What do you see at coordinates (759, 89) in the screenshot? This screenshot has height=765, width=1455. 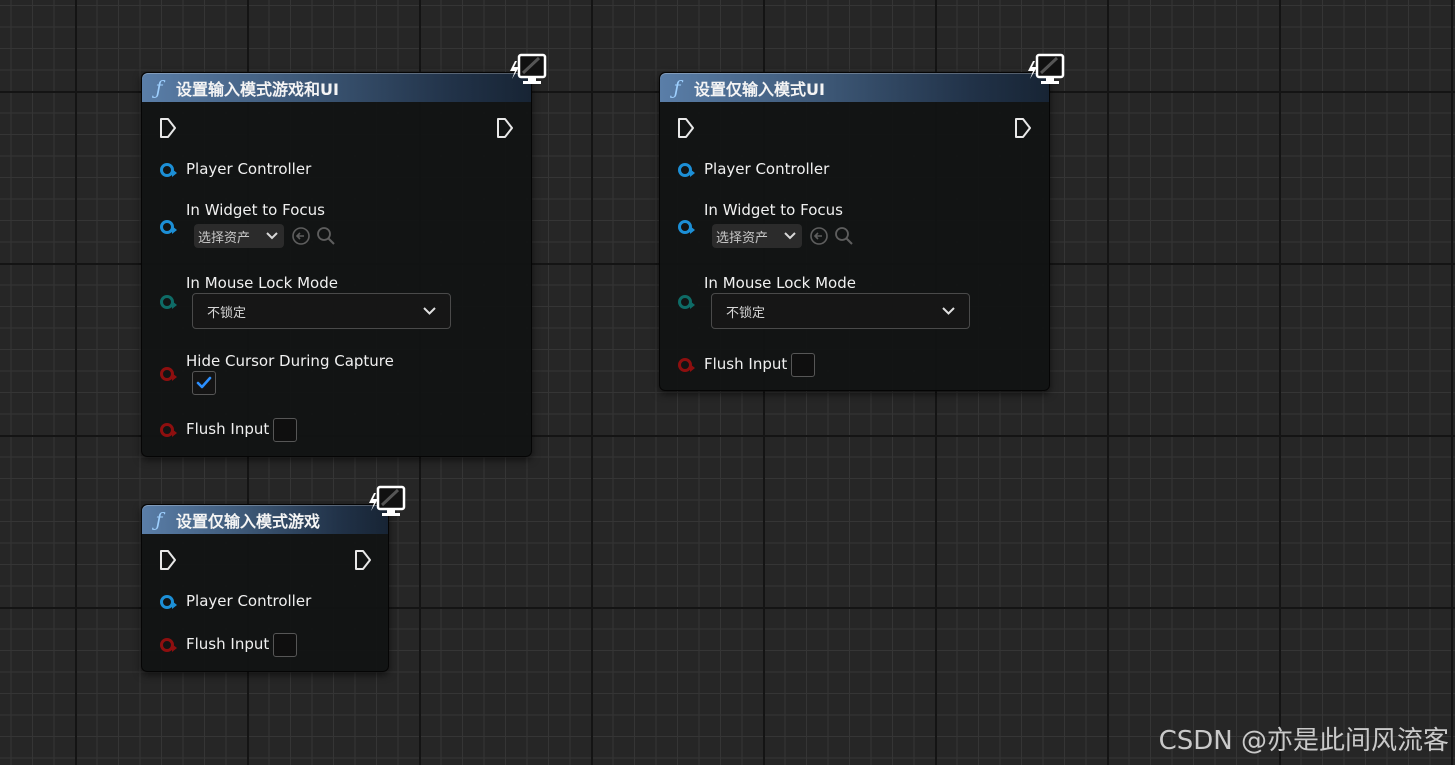 I see `node-title: 设置仅输入模式UI` at bounding box center [759, 89].